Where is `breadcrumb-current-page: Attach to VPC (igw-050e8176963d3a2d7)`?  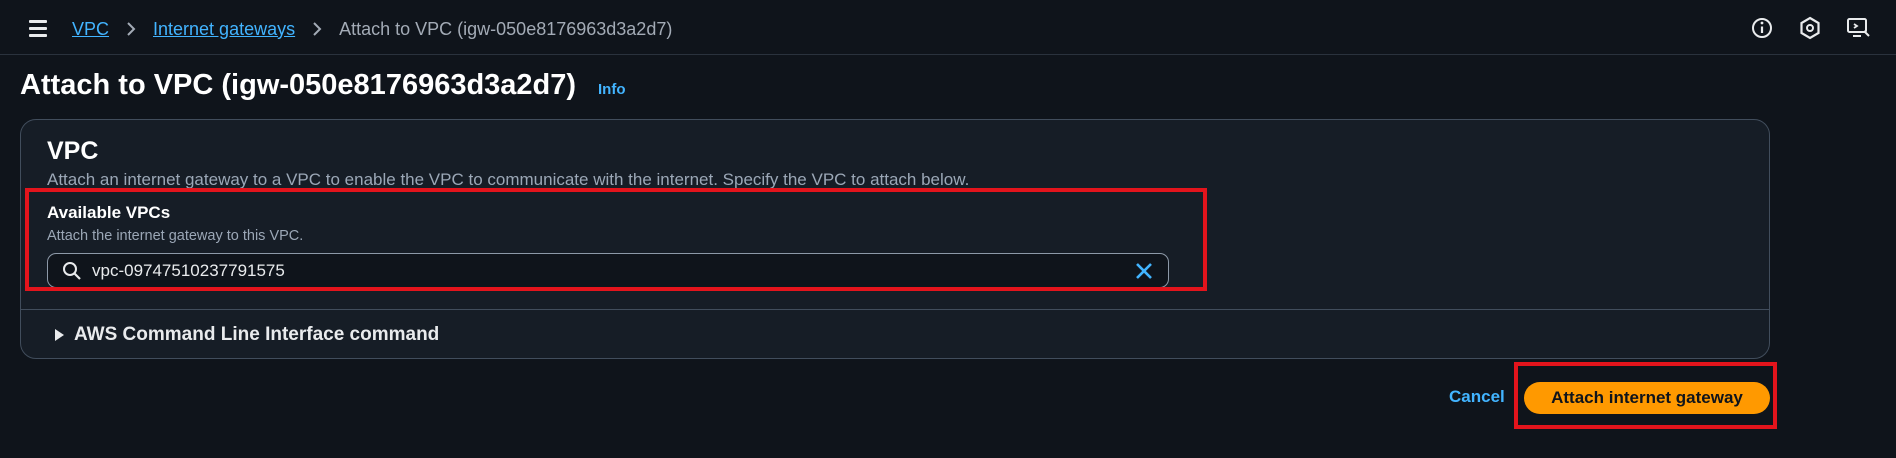 breadcrumb-current-page: Attach to VPC (igw-050e8176963d3a2d7) is located at coordinates (506, 28).